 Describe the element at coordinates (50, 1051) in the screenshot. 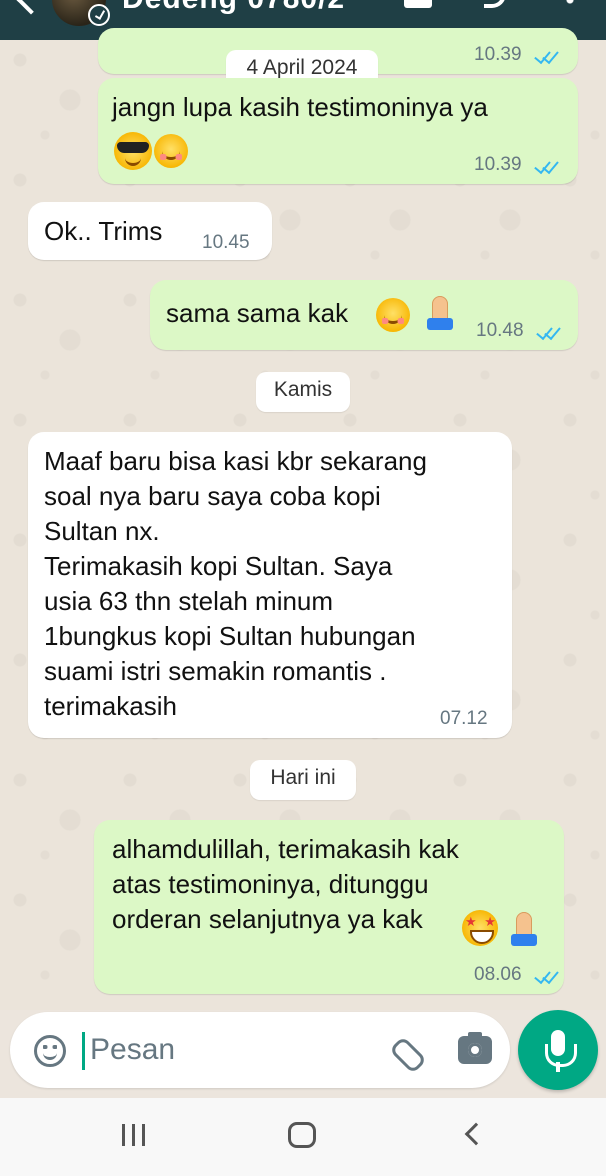

I see `emoji-icon` at that location.